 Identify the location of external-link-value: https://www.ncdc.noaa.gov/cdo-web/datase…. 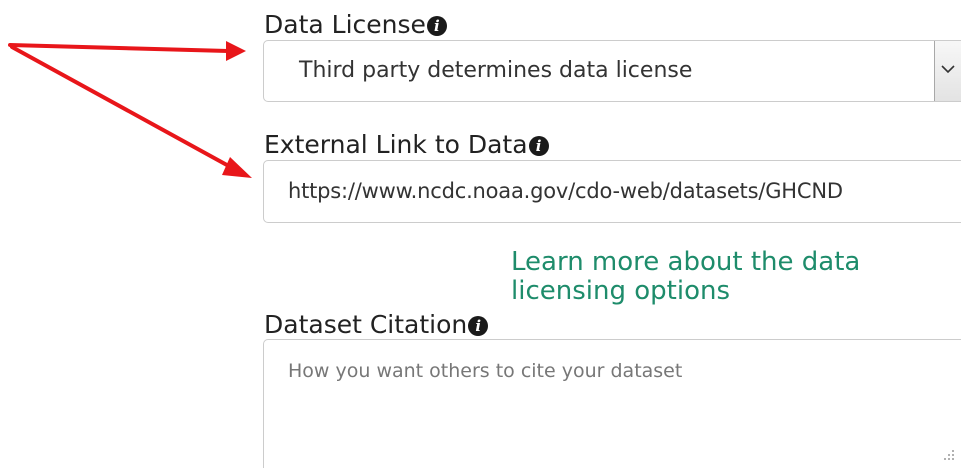
(565, 191).